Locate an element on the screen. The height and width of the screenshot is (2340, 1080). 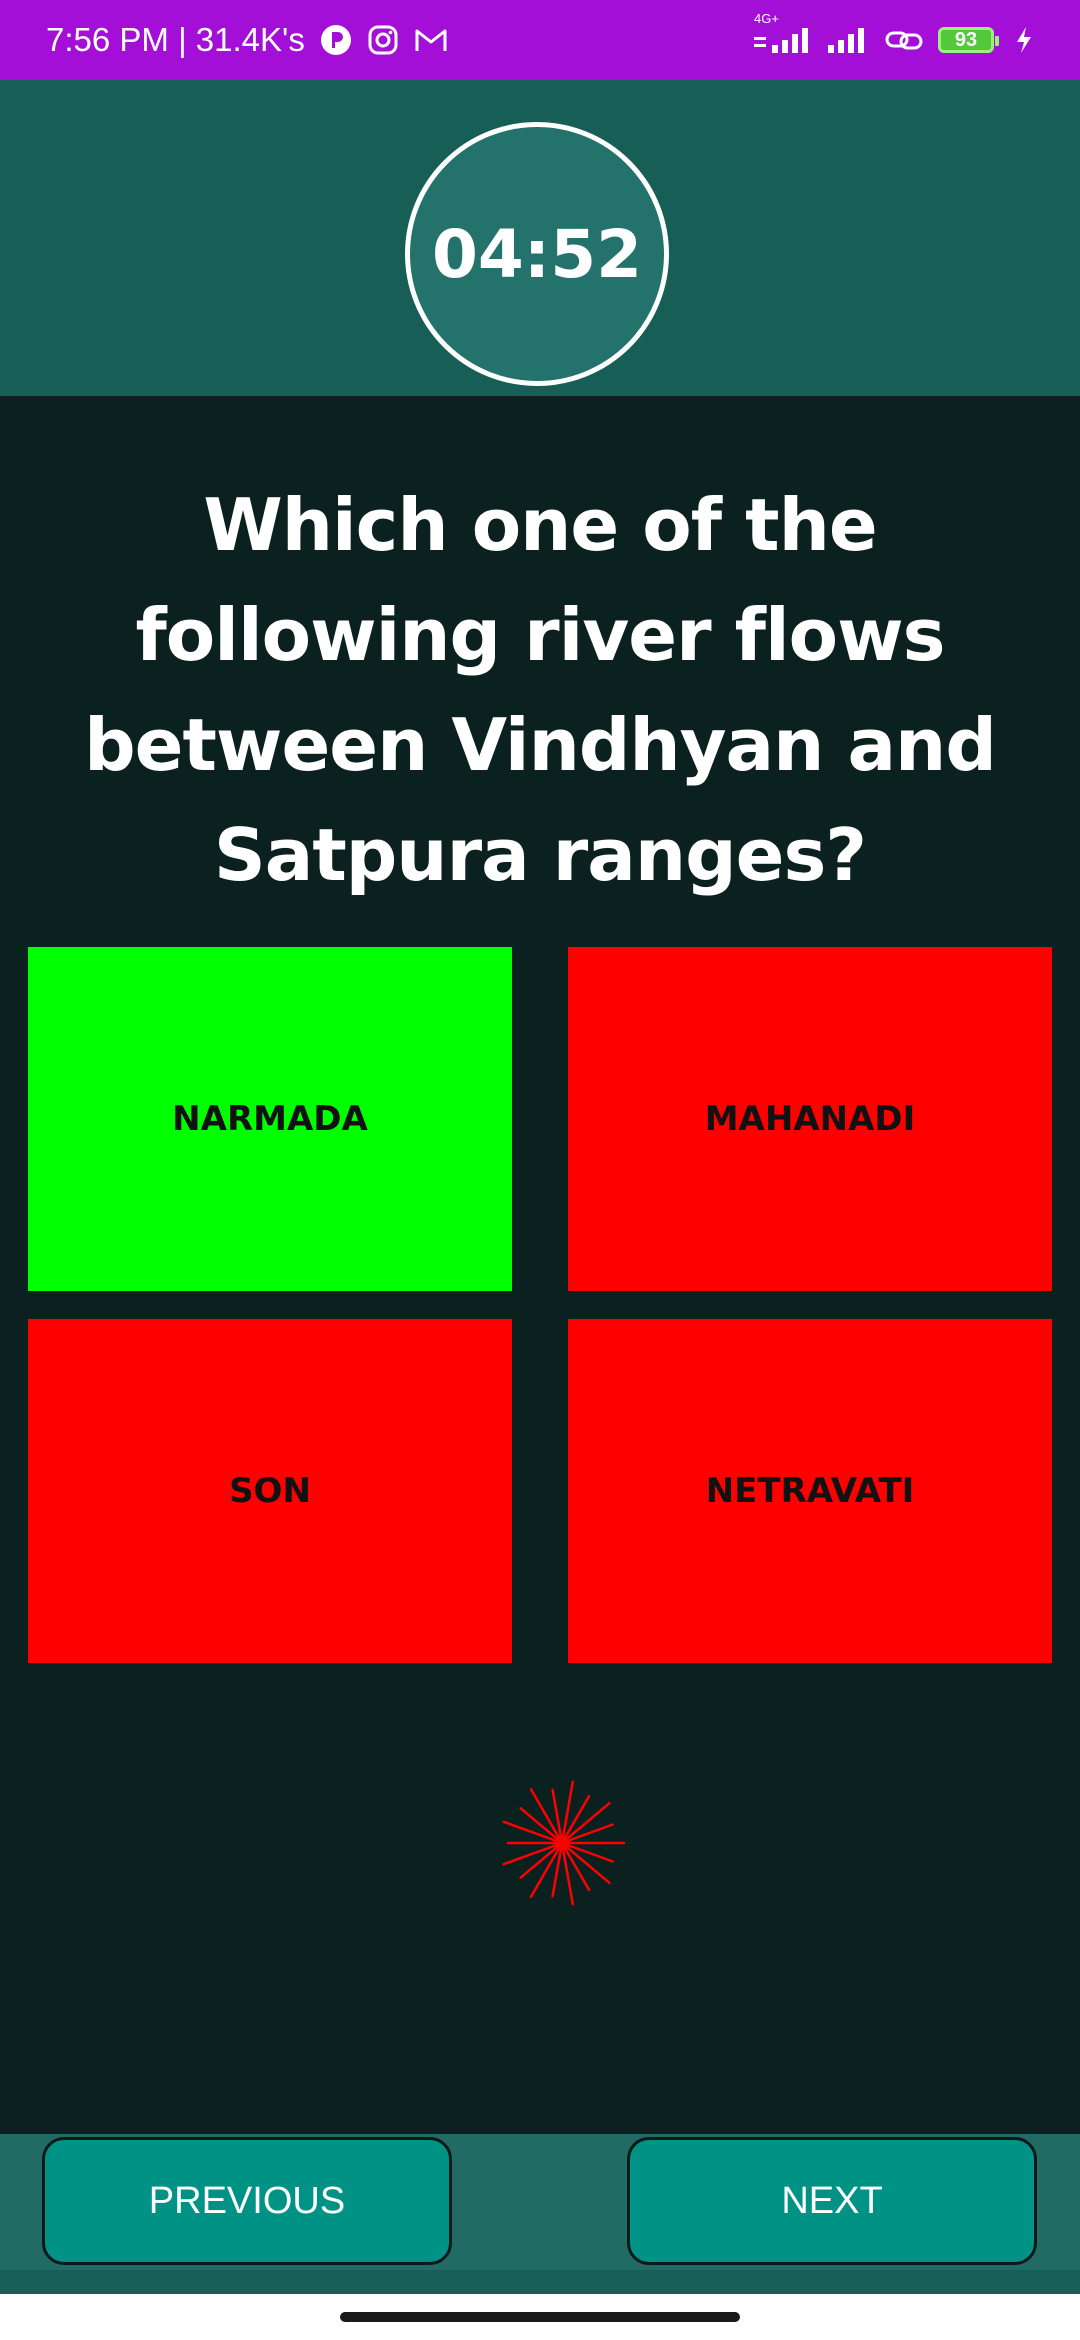
option-button-1: NARMADA is located at coordinates (270, 1119).